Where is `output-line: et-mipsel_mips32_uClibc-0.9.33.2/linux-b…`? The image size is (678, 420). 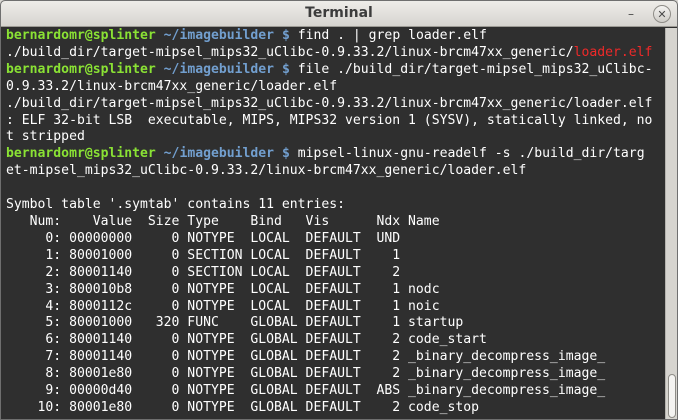
output-line: et-mipsel_mips32_uClibc-0.9.33.2/linux-b… is located at coordinates (335, 171).